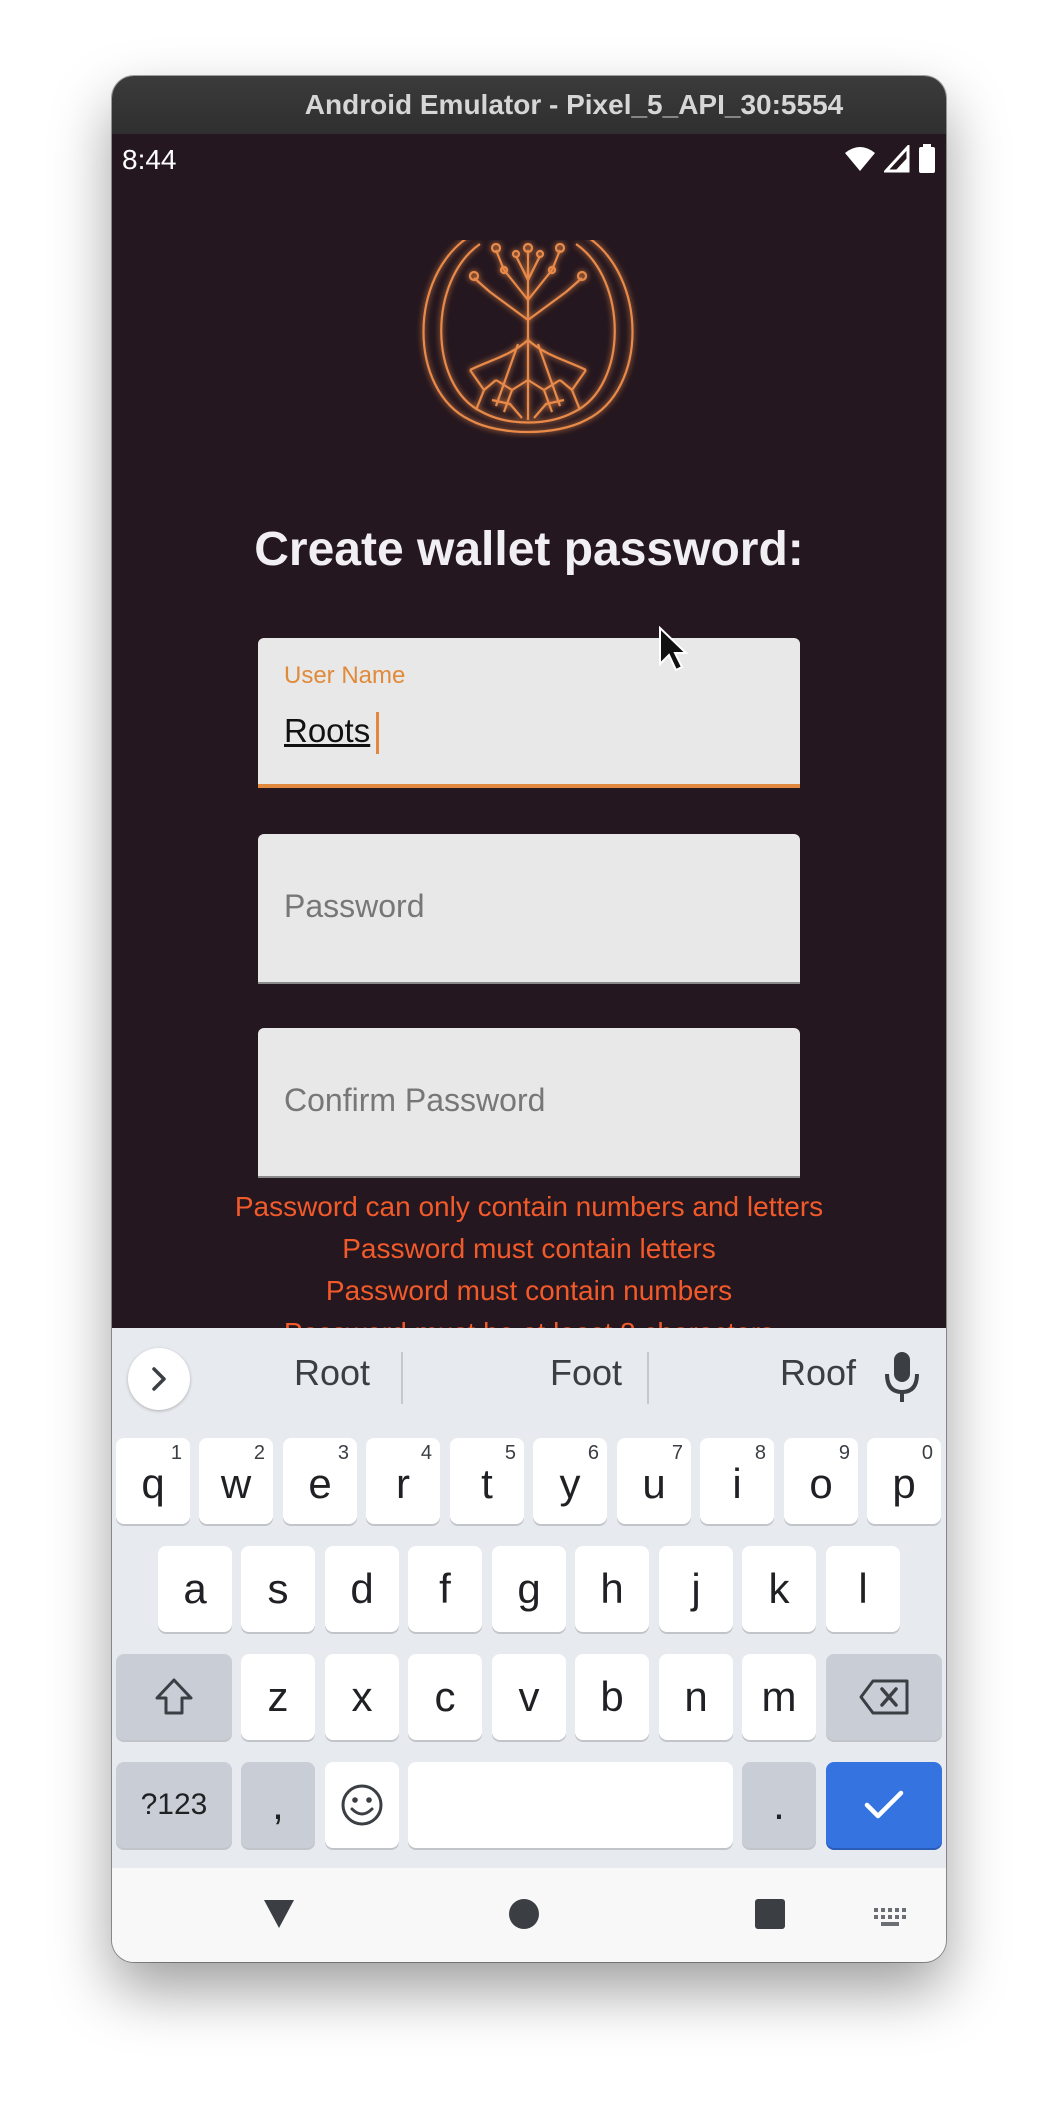 The image size is (1060, 2112). I want to click on emoji-key, so click(362, 1805).